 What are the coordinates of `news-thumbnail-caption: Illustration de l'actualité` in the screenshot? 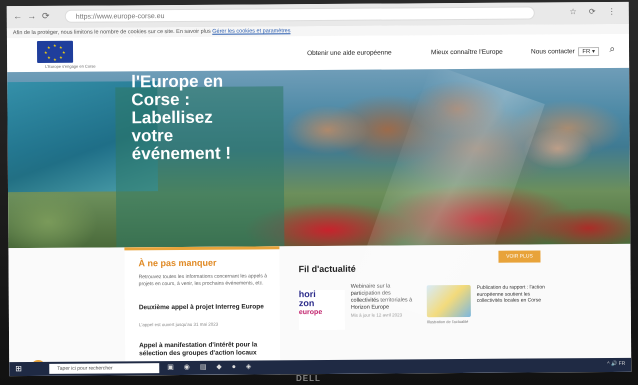 It's located at (447, 321).